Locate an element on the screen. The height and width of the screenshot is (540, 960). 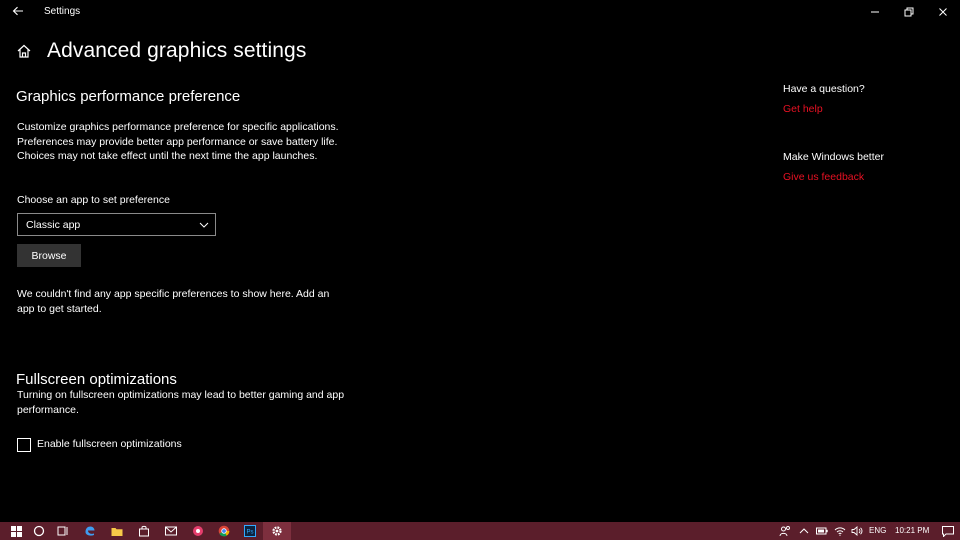
back-button is located at coordinates (18, 11).